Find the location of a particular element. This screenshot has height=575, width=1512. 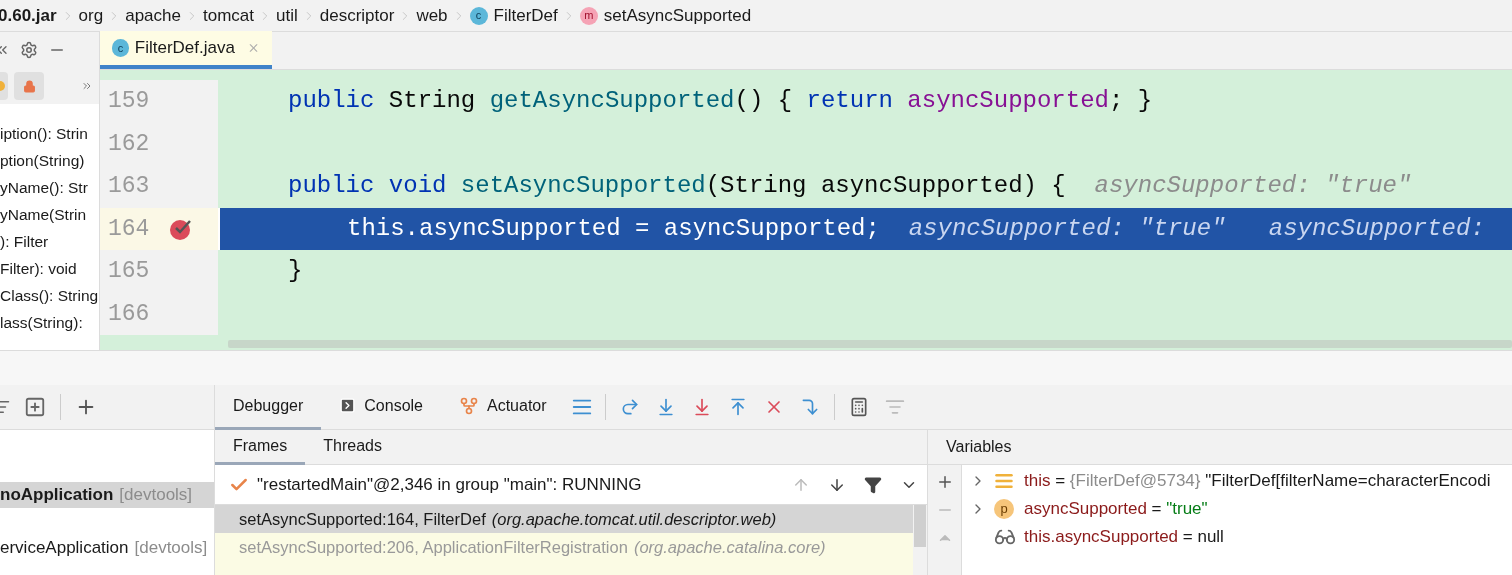

code-line: public void setAsyncSupported(String asyncSupported) { asyncSupported: "true" is located at coordinates (850, 186).